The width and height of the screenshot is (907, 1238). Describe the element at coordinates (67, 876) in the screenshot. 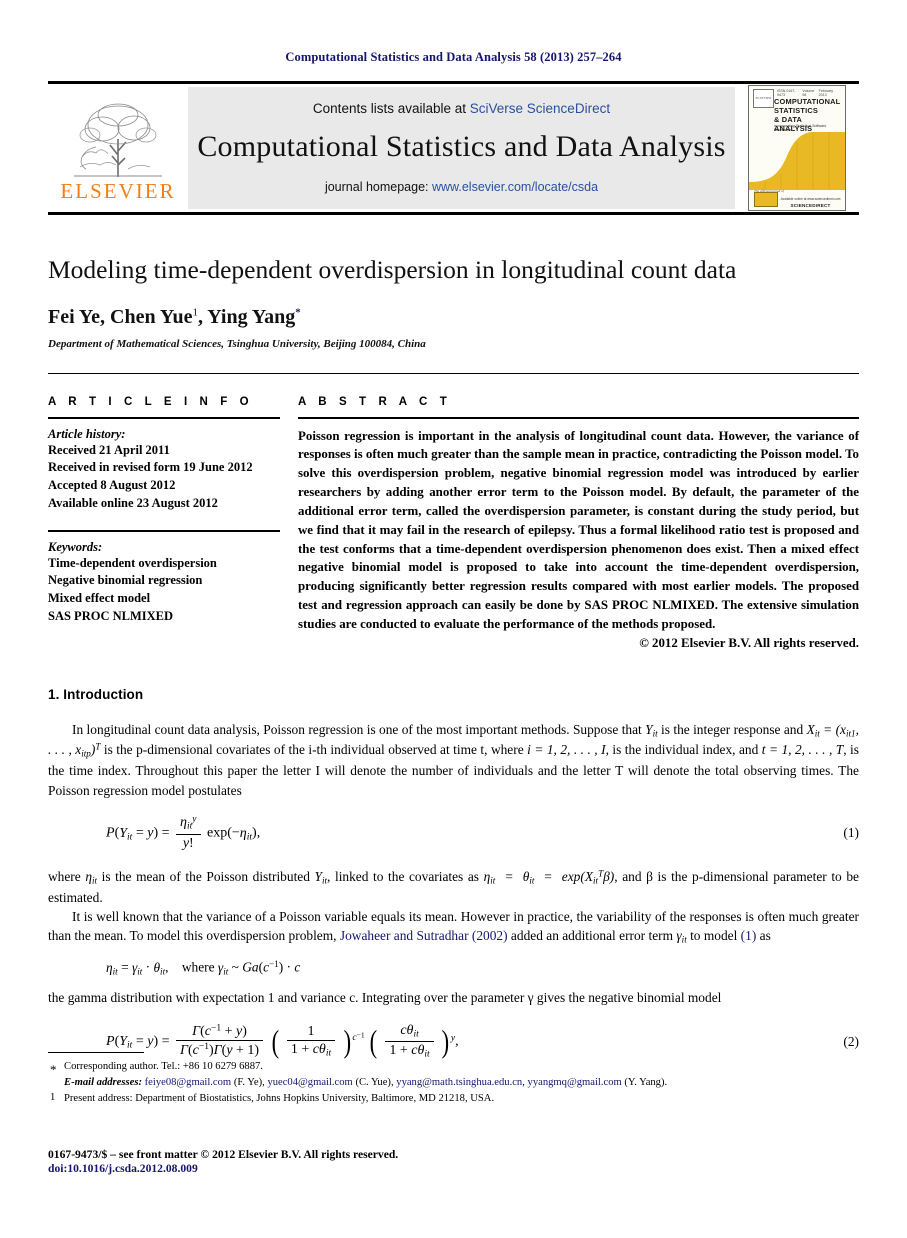

I see `intro-p2-a: where` at that location.